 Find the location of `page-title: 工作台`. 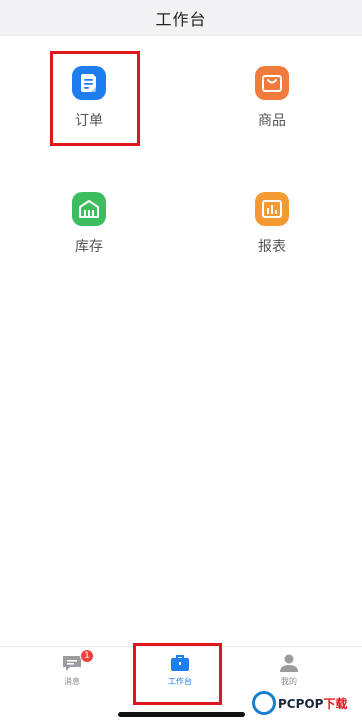

page-title: 工作台 is located at coordinates (181, 19).